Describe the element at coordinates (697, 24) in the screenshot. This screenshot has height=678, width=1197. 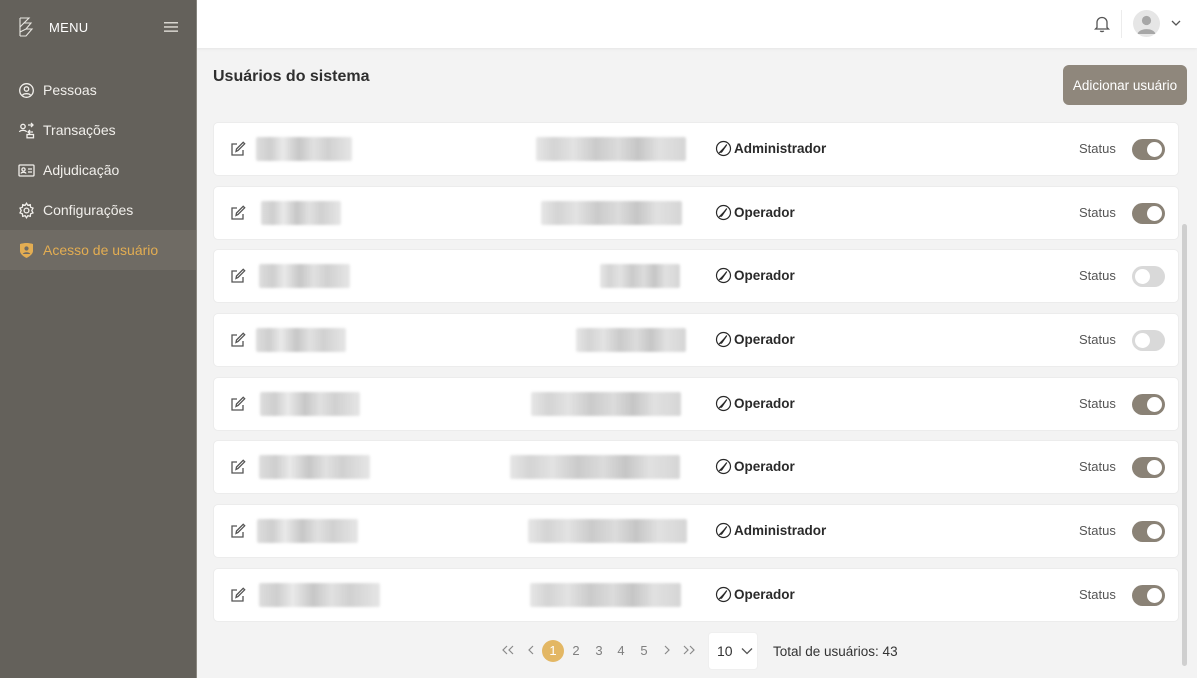
I see `top-bar` at that location.